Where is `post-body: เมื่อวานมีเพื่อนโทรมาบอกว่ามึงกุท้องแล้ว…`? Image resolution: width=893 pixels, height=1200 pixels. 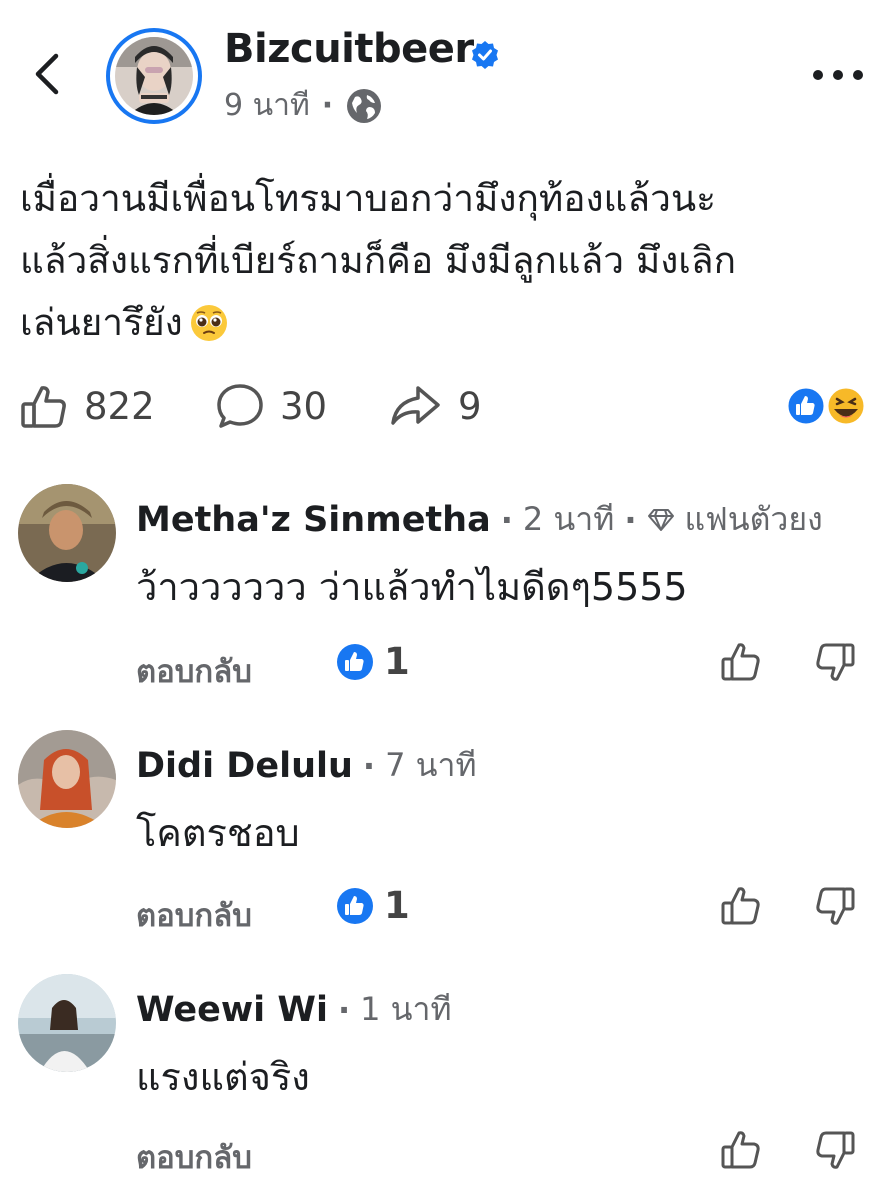 post-body: เมื่อวานมีเพื่อนโทรมาบอกว่ามึงกุท้องแล้ว… is located at coordinates (450, 261).